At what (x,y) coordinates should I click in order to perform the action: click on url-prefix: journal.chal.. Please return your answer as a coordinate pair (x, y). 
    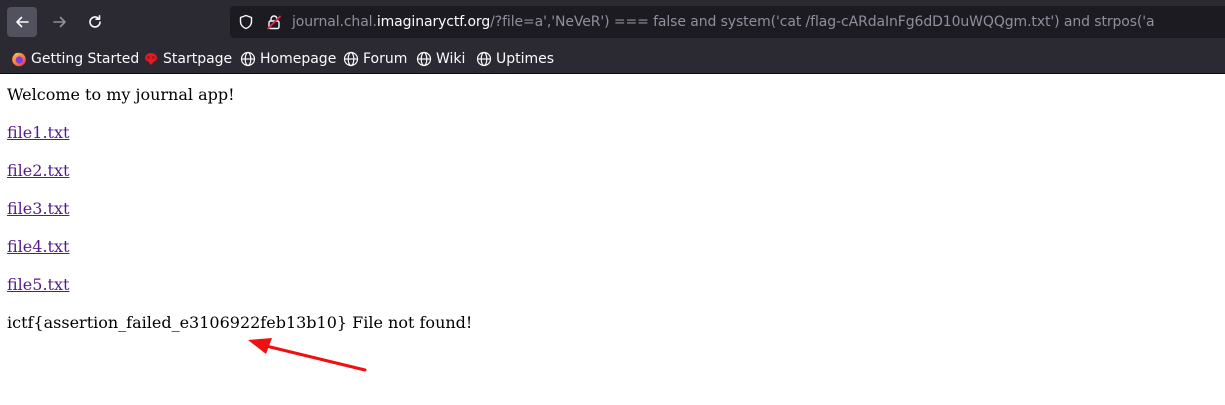
    Looking at the image, I should click on (334, 22).